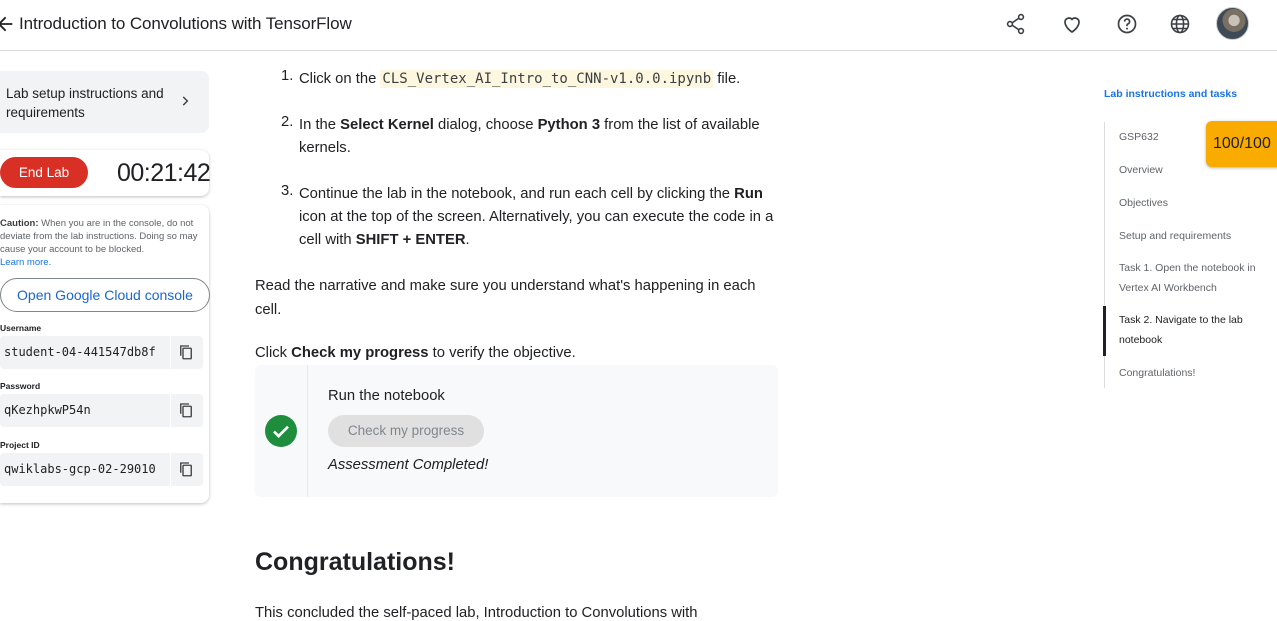  I want to click on verify-bold: Check my progress, so click(360, 353).